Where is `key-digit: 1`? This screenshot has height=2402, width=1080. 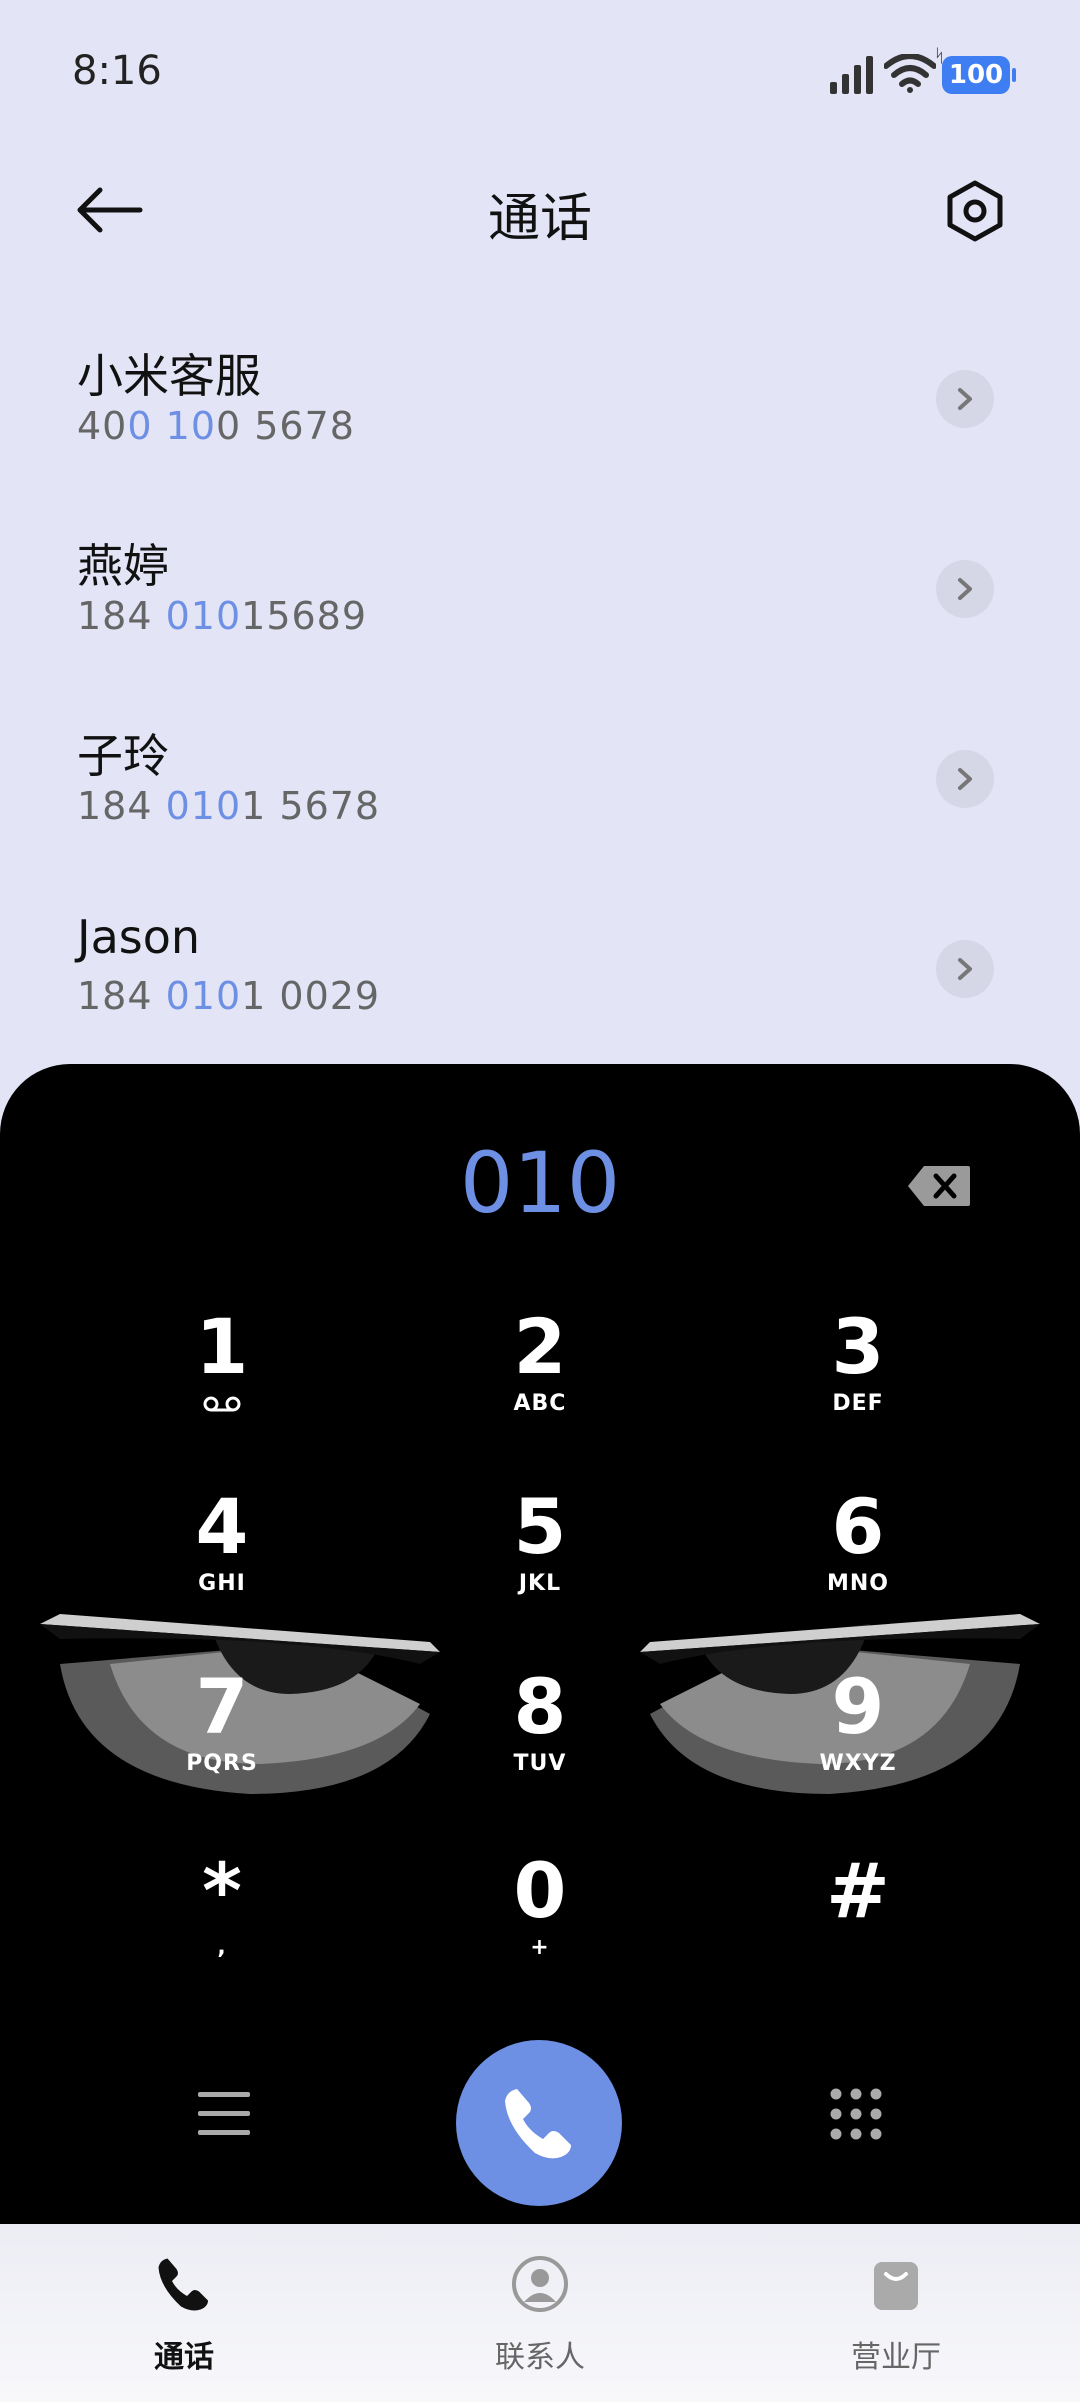 key-digit: 1 is located at coordinates (222, 1346).